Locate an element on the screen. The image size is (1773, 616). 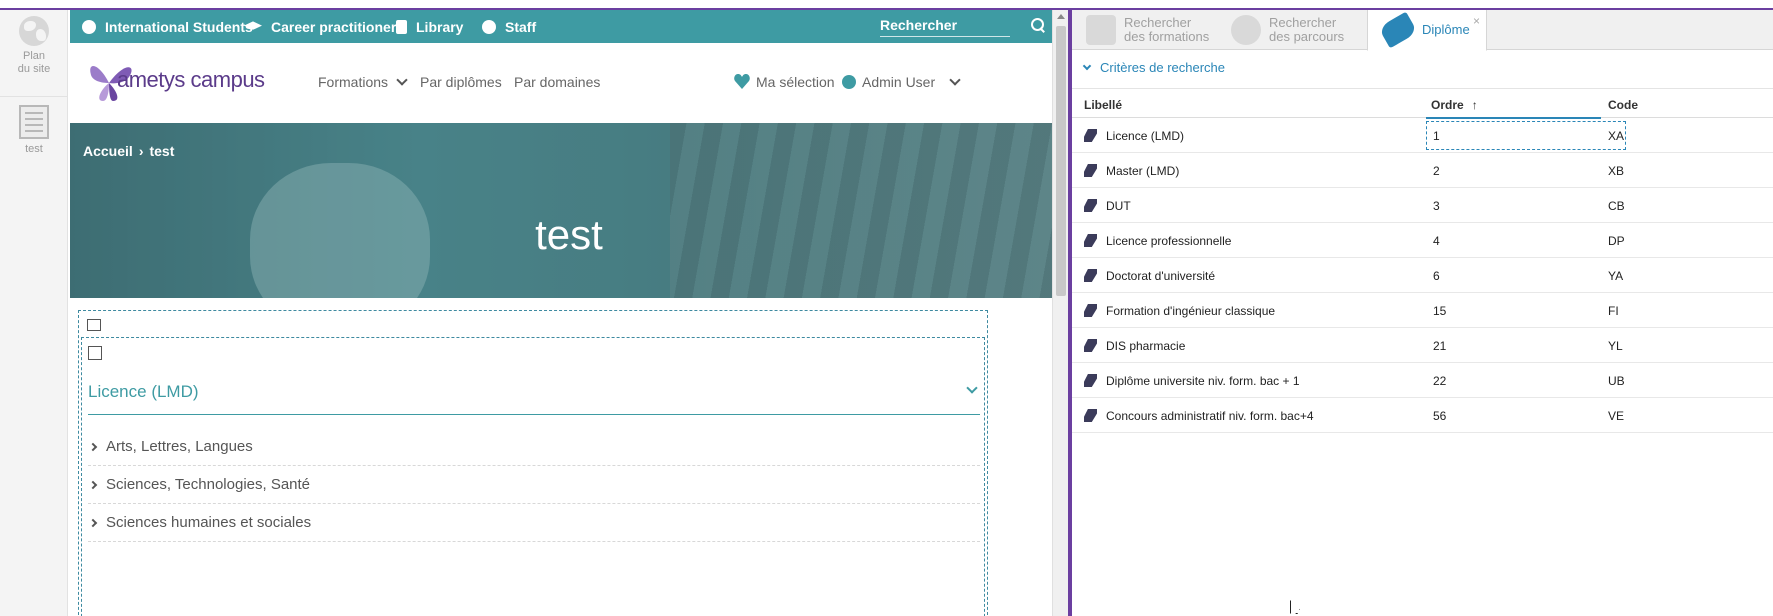
scroll-up-arrow-icon is located at coordinates (1061, 16).